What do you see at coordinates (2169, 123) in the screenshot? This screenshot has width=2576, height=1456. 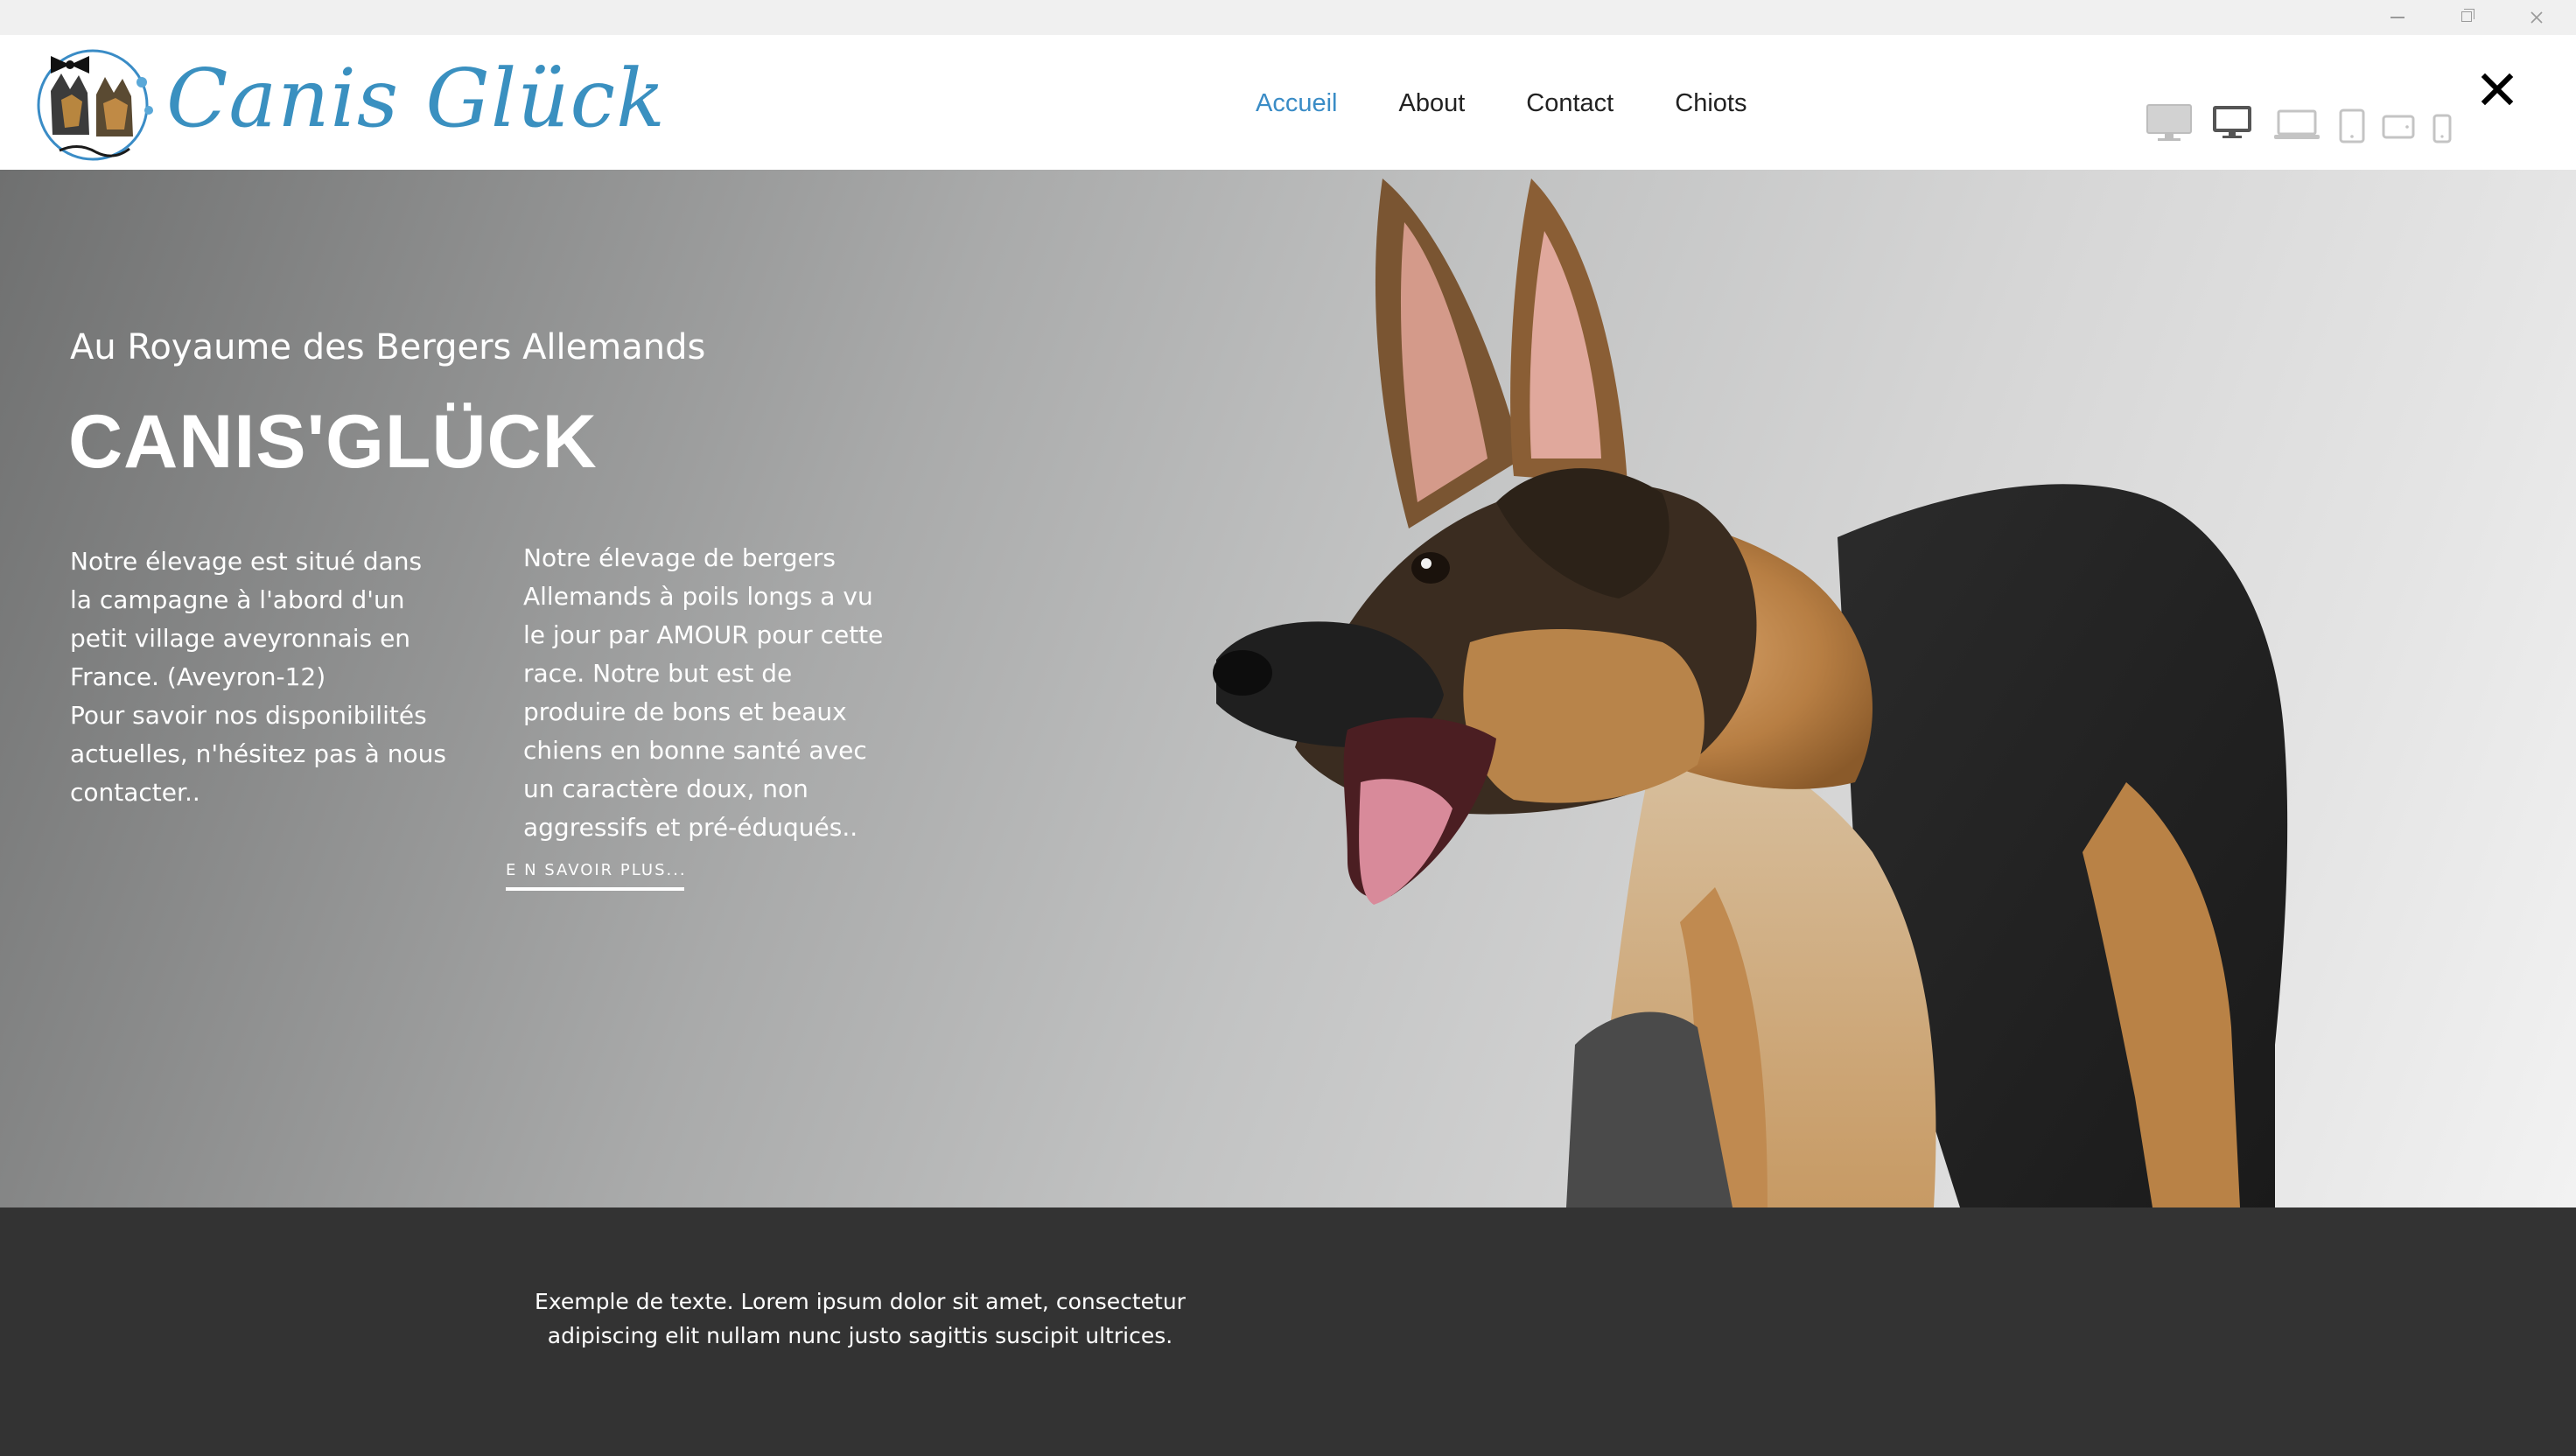 I see `desktop-large-icon` at bounding box center [2169, 123].